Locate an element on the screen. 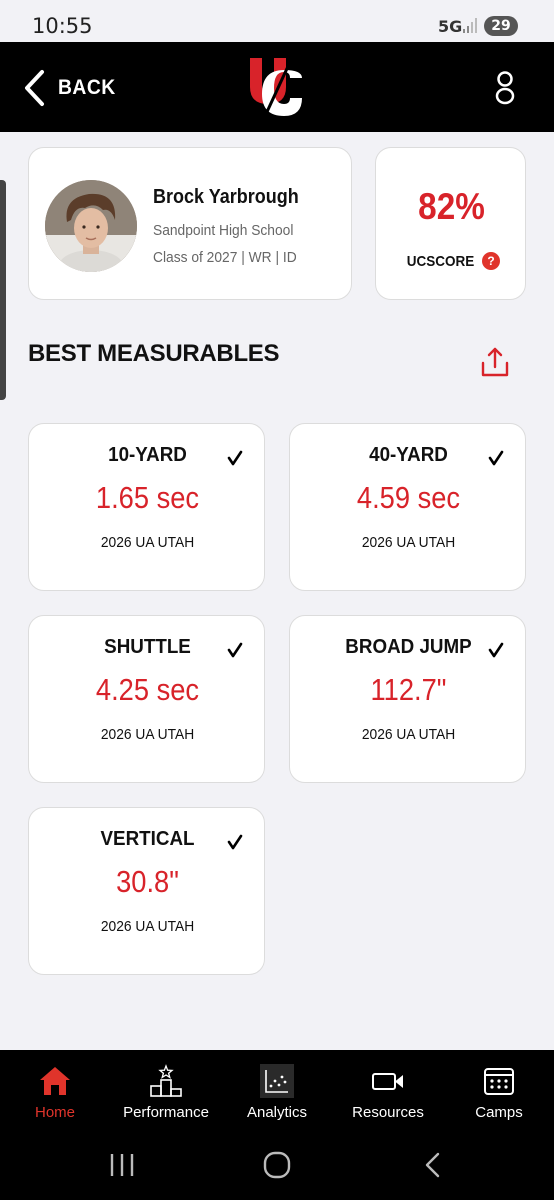 Image resolution: width=554 pixels, height=1200 pixels. measurable-name: 10-YARD is located at coordinates (147, 455).